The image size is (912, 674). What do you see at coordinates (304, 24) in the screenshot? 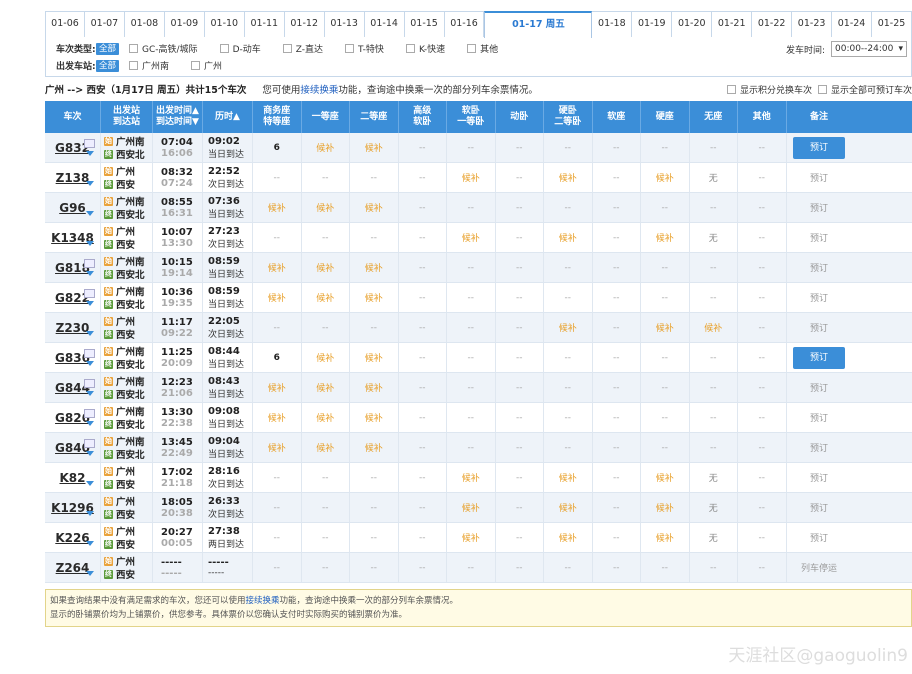
I see `date-tab: 01-12` at bounding box center [304, 24].